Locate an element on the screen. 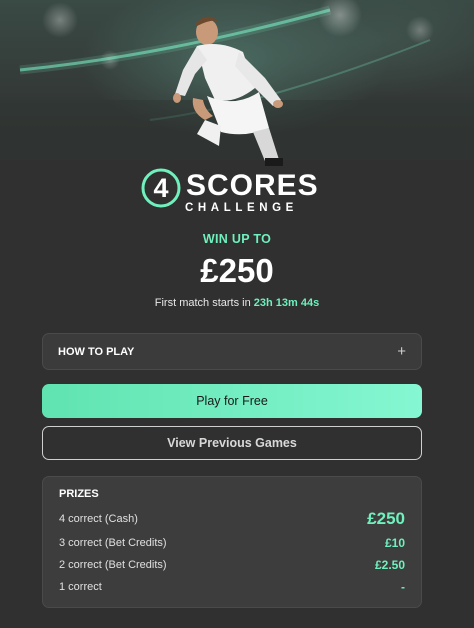 The width and height of the screenshot is (474, 628). logo-subtitle: CHALLENGE is located at coordinates (241, 208).